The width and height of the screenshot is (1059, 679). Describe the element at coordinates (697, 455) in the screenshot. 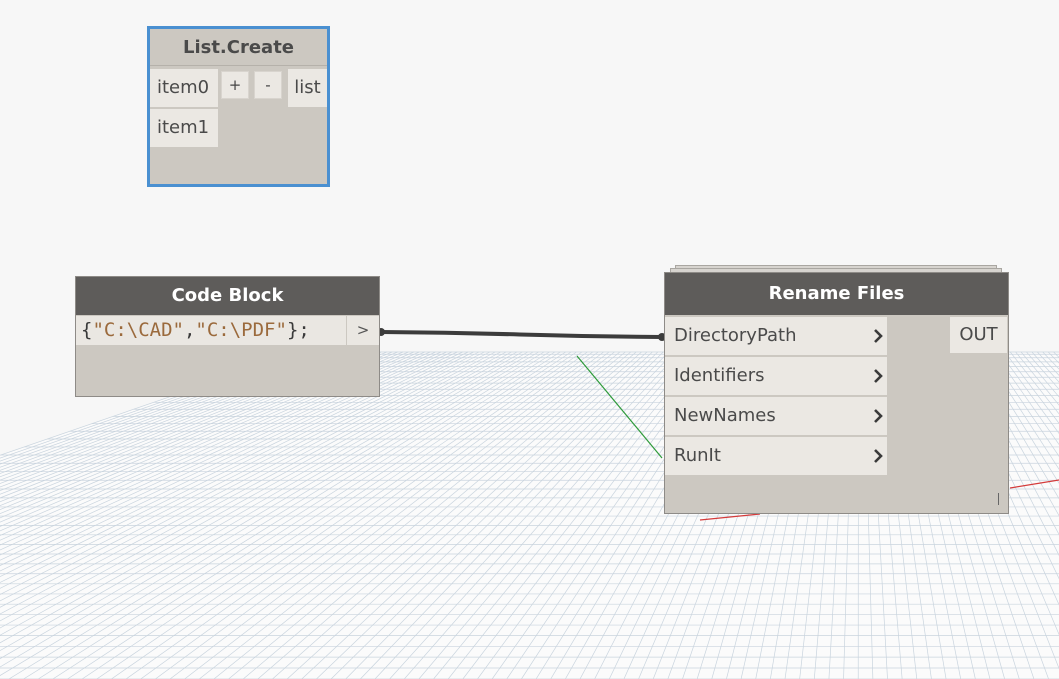

I see `port-label: RunIt` at that location.